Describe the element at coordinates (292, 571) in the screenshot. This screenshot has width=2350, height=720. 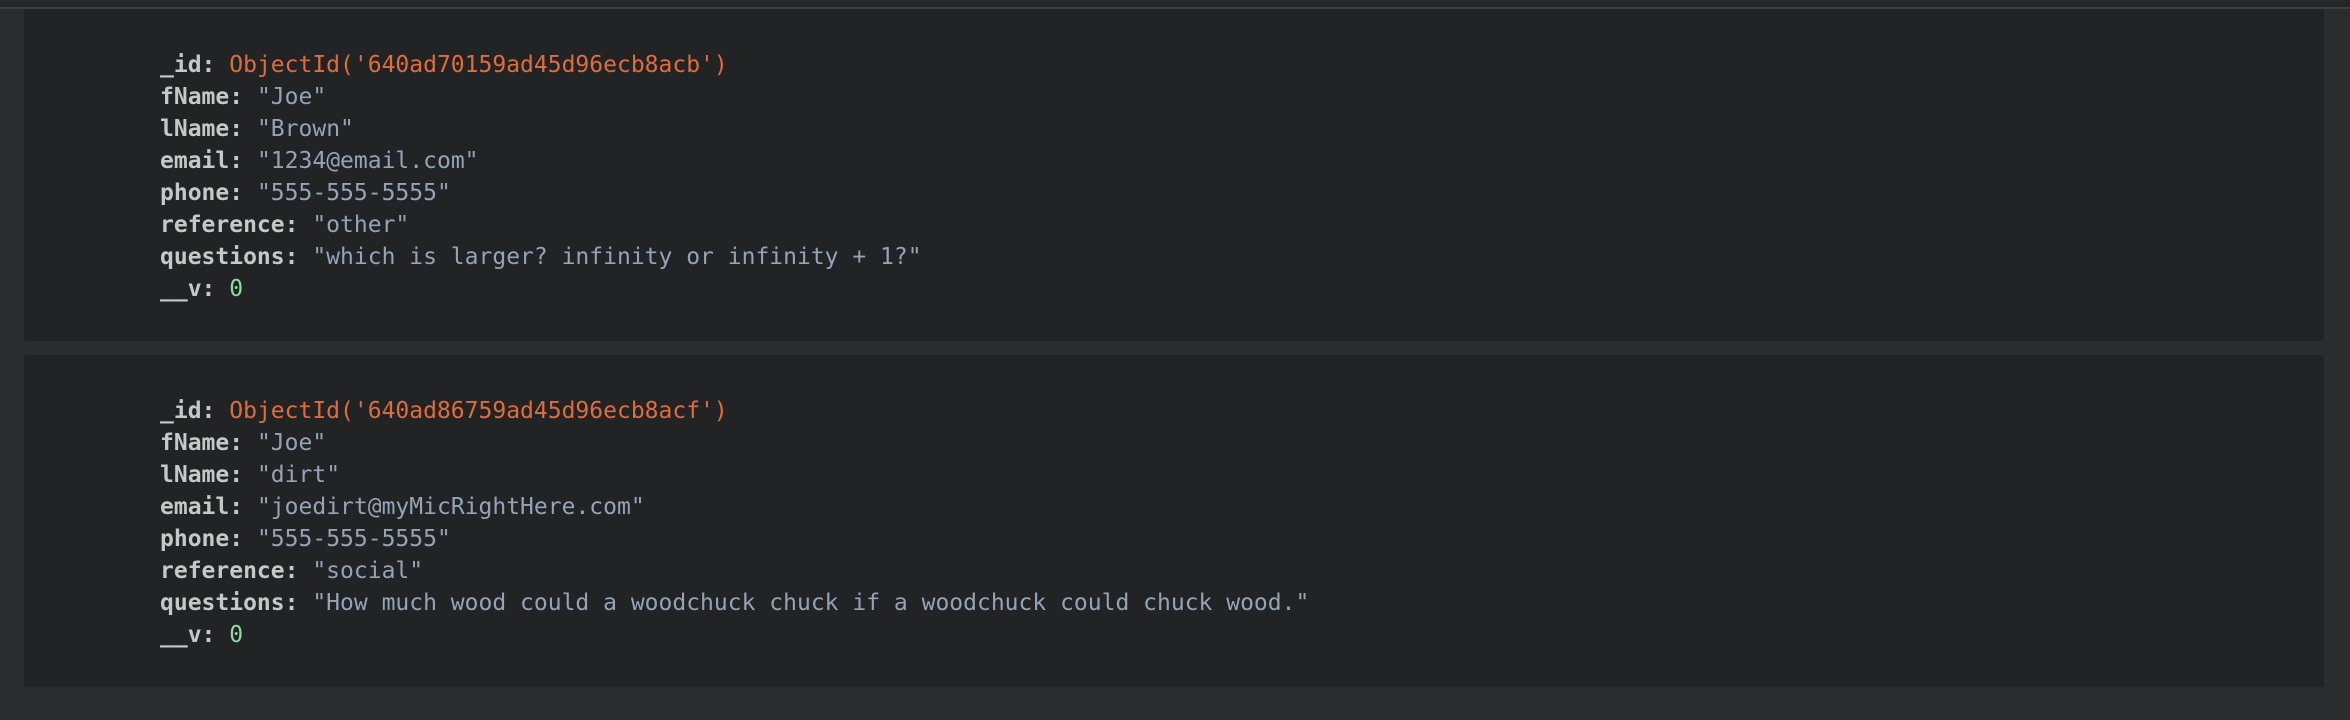
I see `field-reference: reference: "social"` at that location.